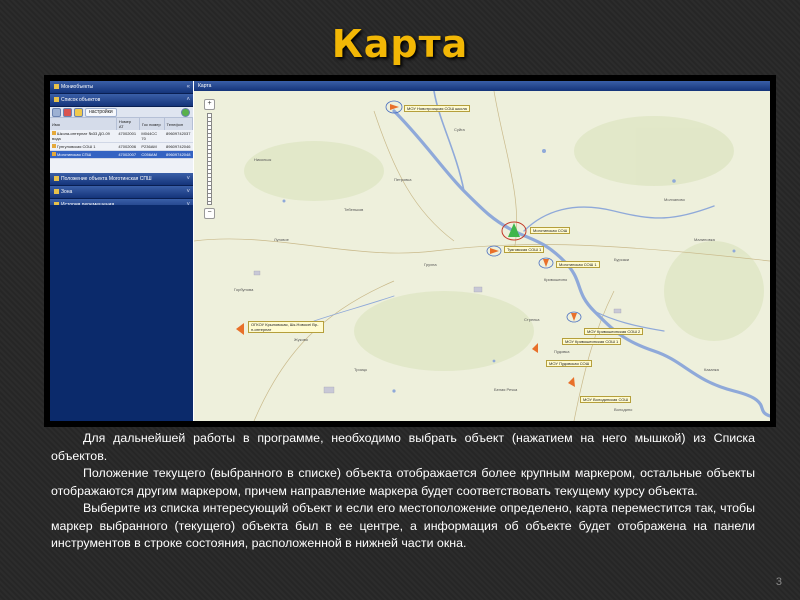  I want to click on map-place-label: Троицк, so click(360, 369).